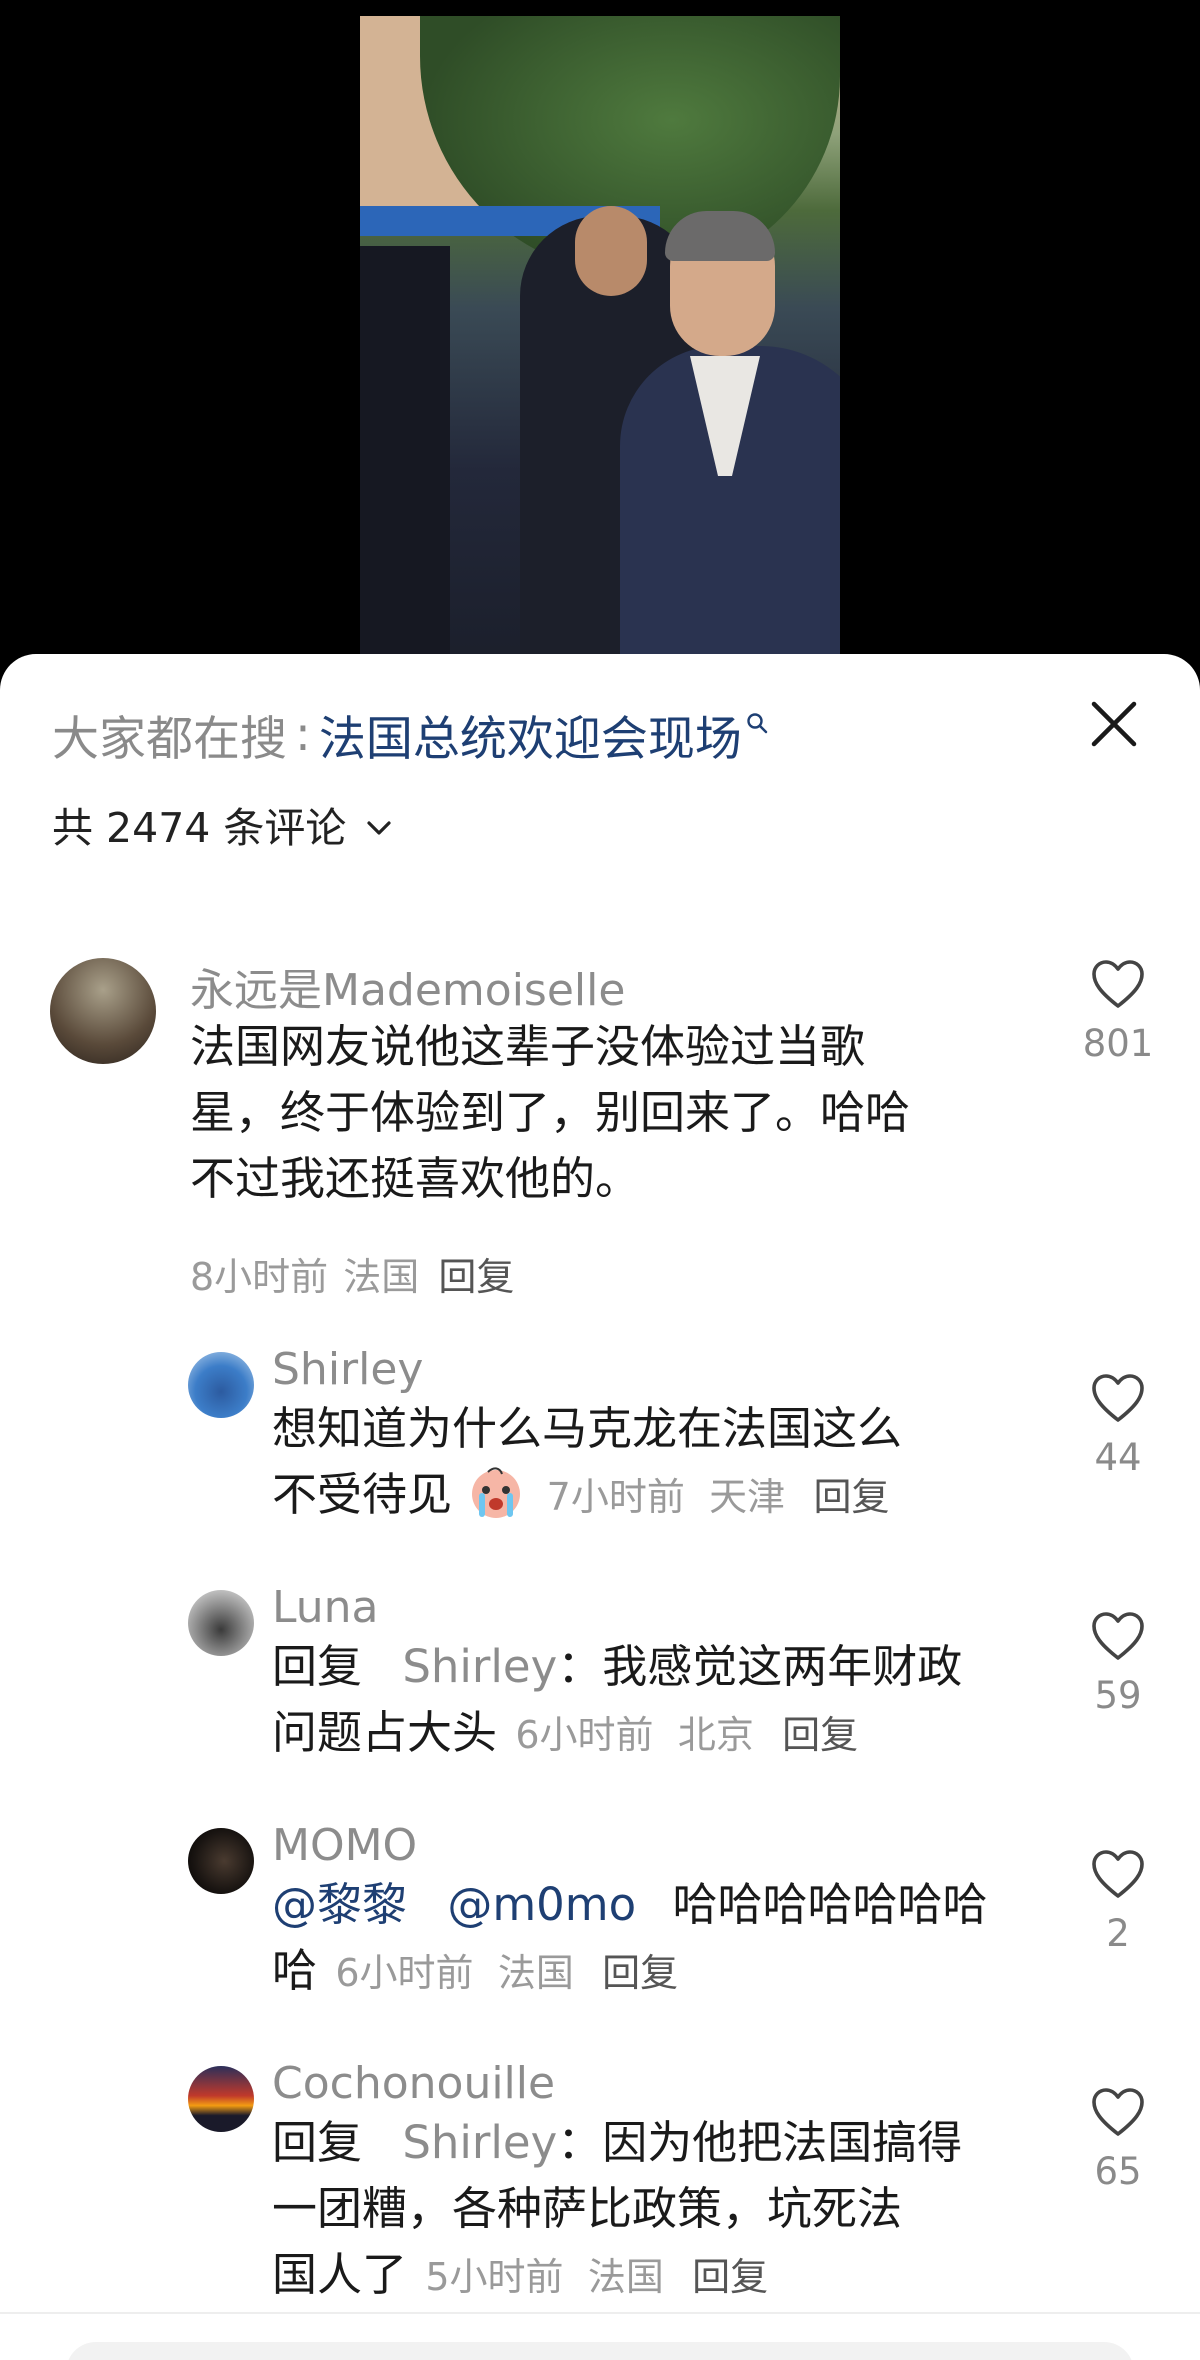  I want to click on comment-count-sort: 共 2474 条评论, so click(223, 824).